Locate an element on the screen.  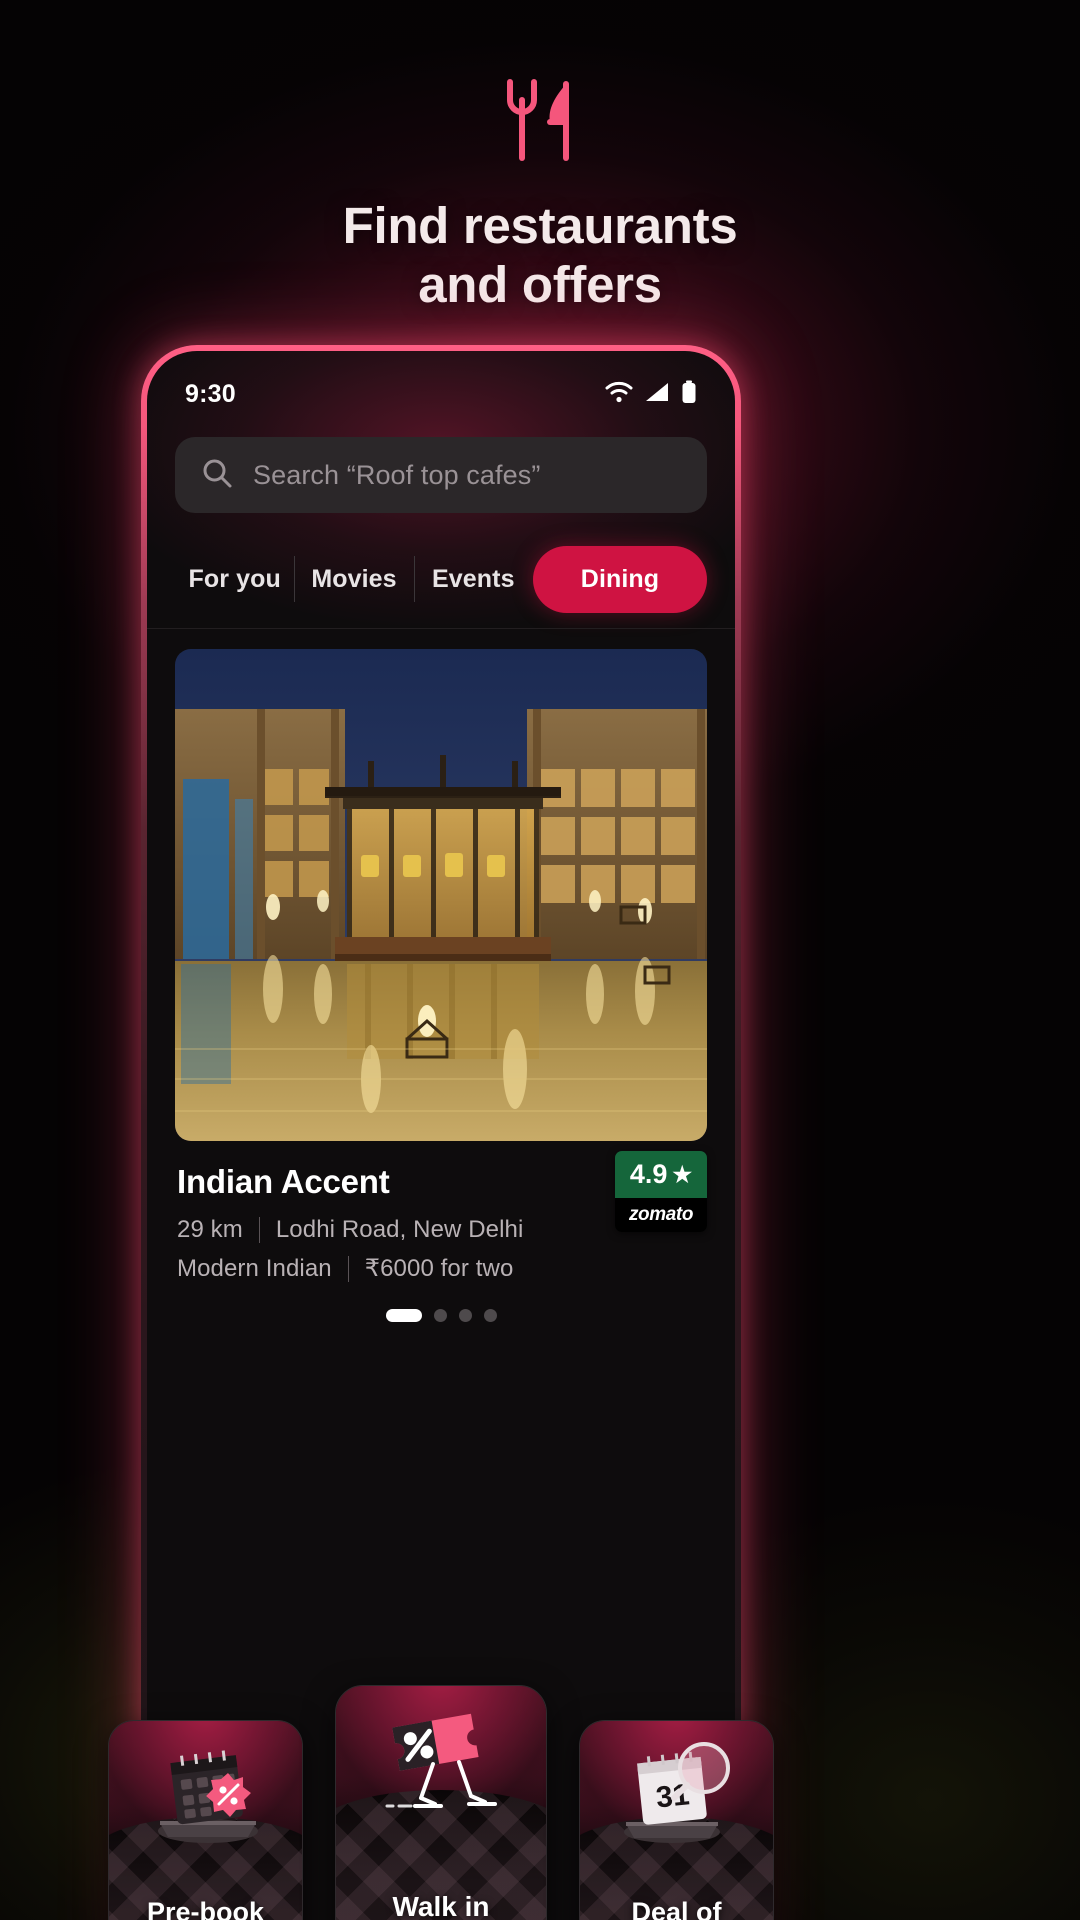
status-bar-clock: 9:30 is located at coordinates (210, 393).